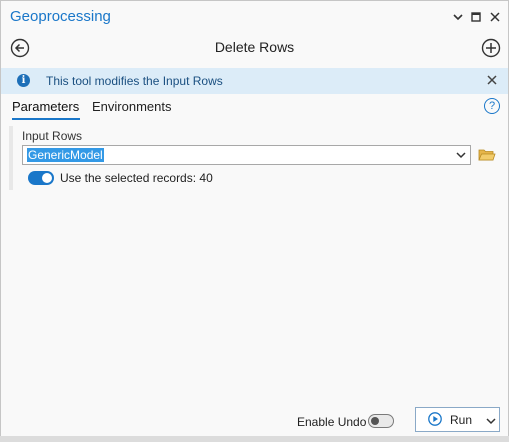  Describe the element at coordinates (136, 178) in the screenshot. I see `use-selected-label: Use the selected records: 40` at that location.